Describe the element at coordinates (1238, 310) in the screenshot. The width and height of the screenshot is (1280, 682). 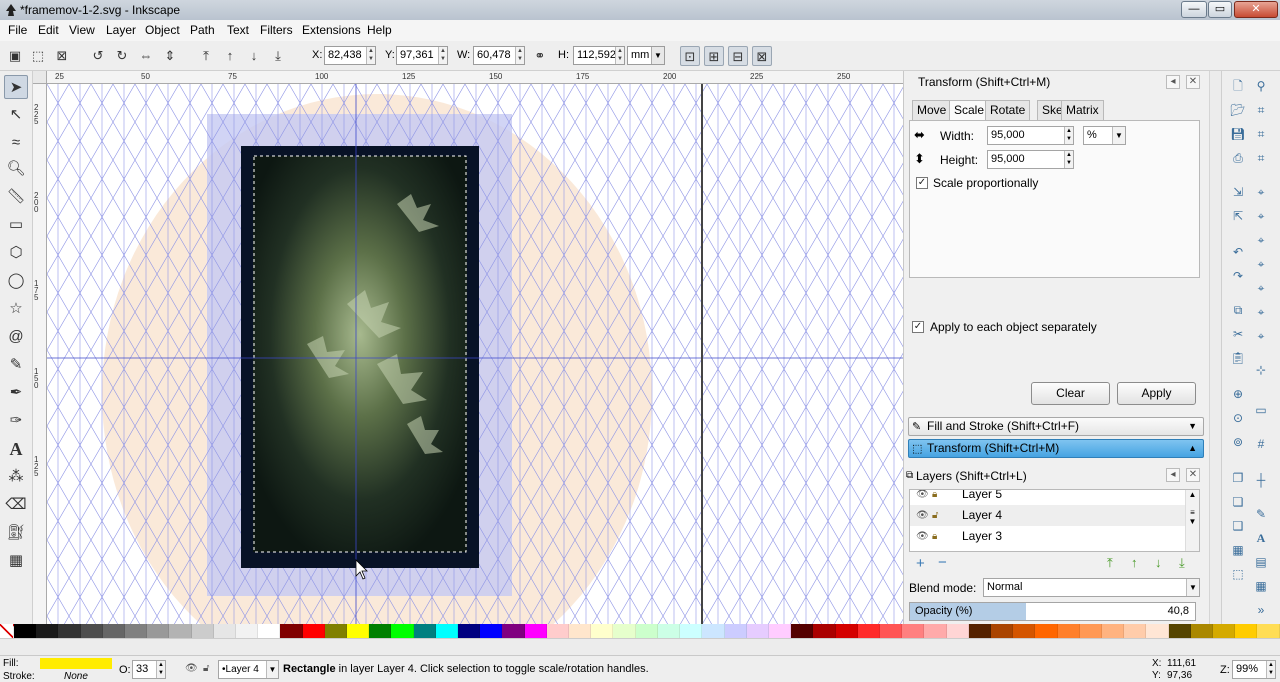
I see `copy-icon: ⧉` at that location.